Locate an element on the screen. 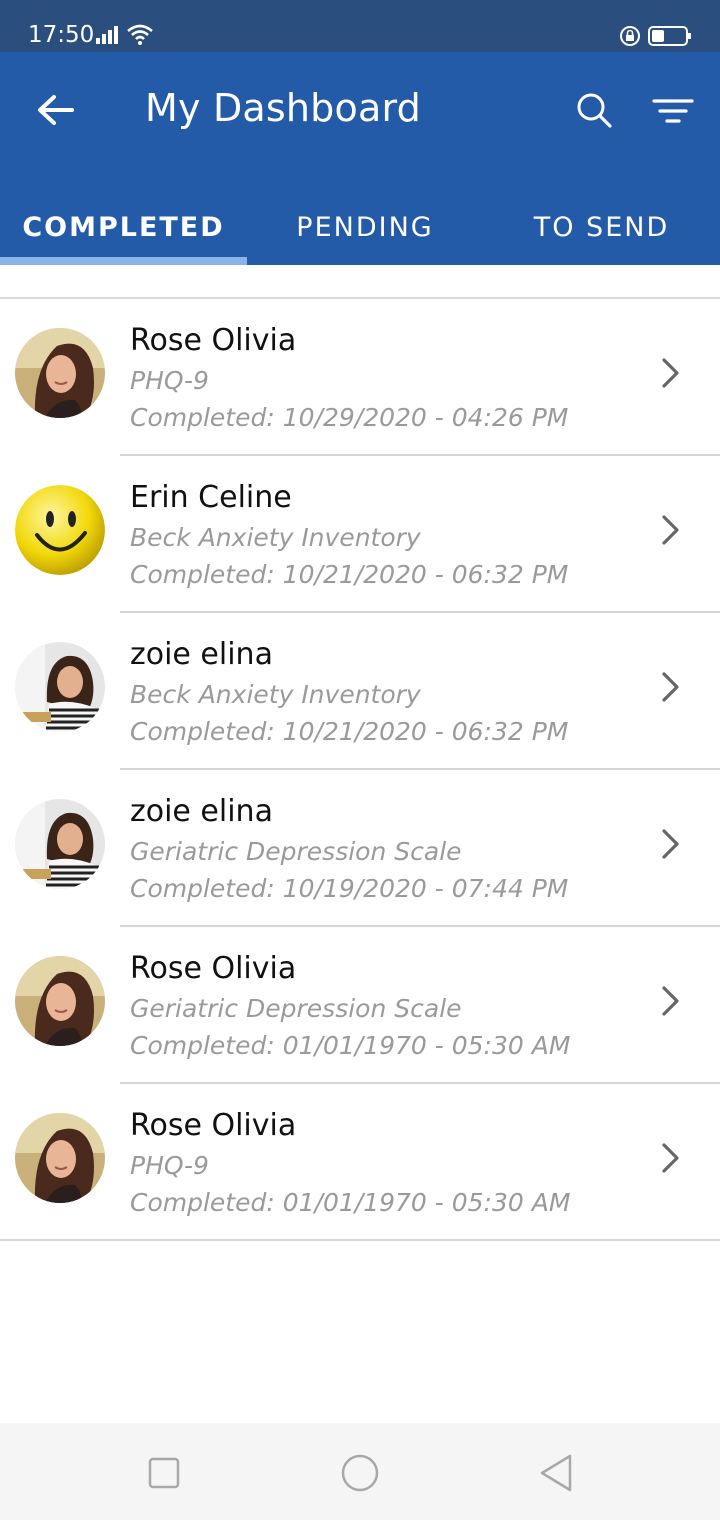 Image resolution: width=720 pixels, height=1520 pixels. tab-to-send: TO SEND is located at coordinates (601, 227).